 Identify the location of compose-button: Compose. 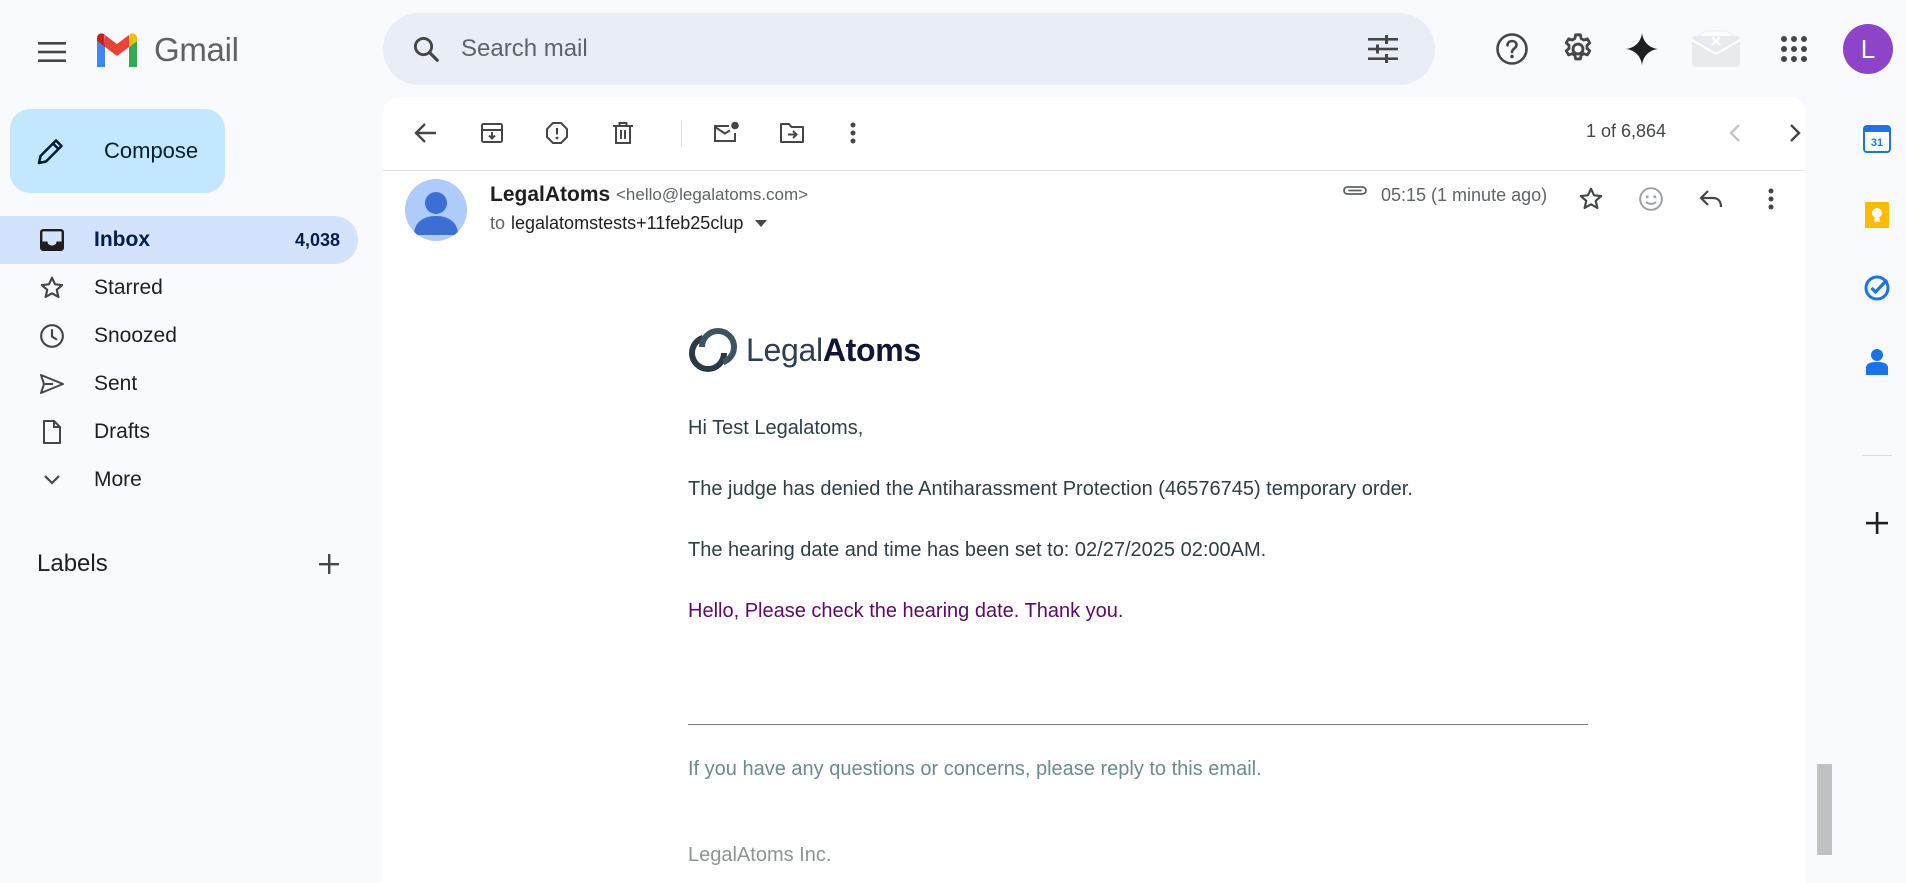
(117, 151).